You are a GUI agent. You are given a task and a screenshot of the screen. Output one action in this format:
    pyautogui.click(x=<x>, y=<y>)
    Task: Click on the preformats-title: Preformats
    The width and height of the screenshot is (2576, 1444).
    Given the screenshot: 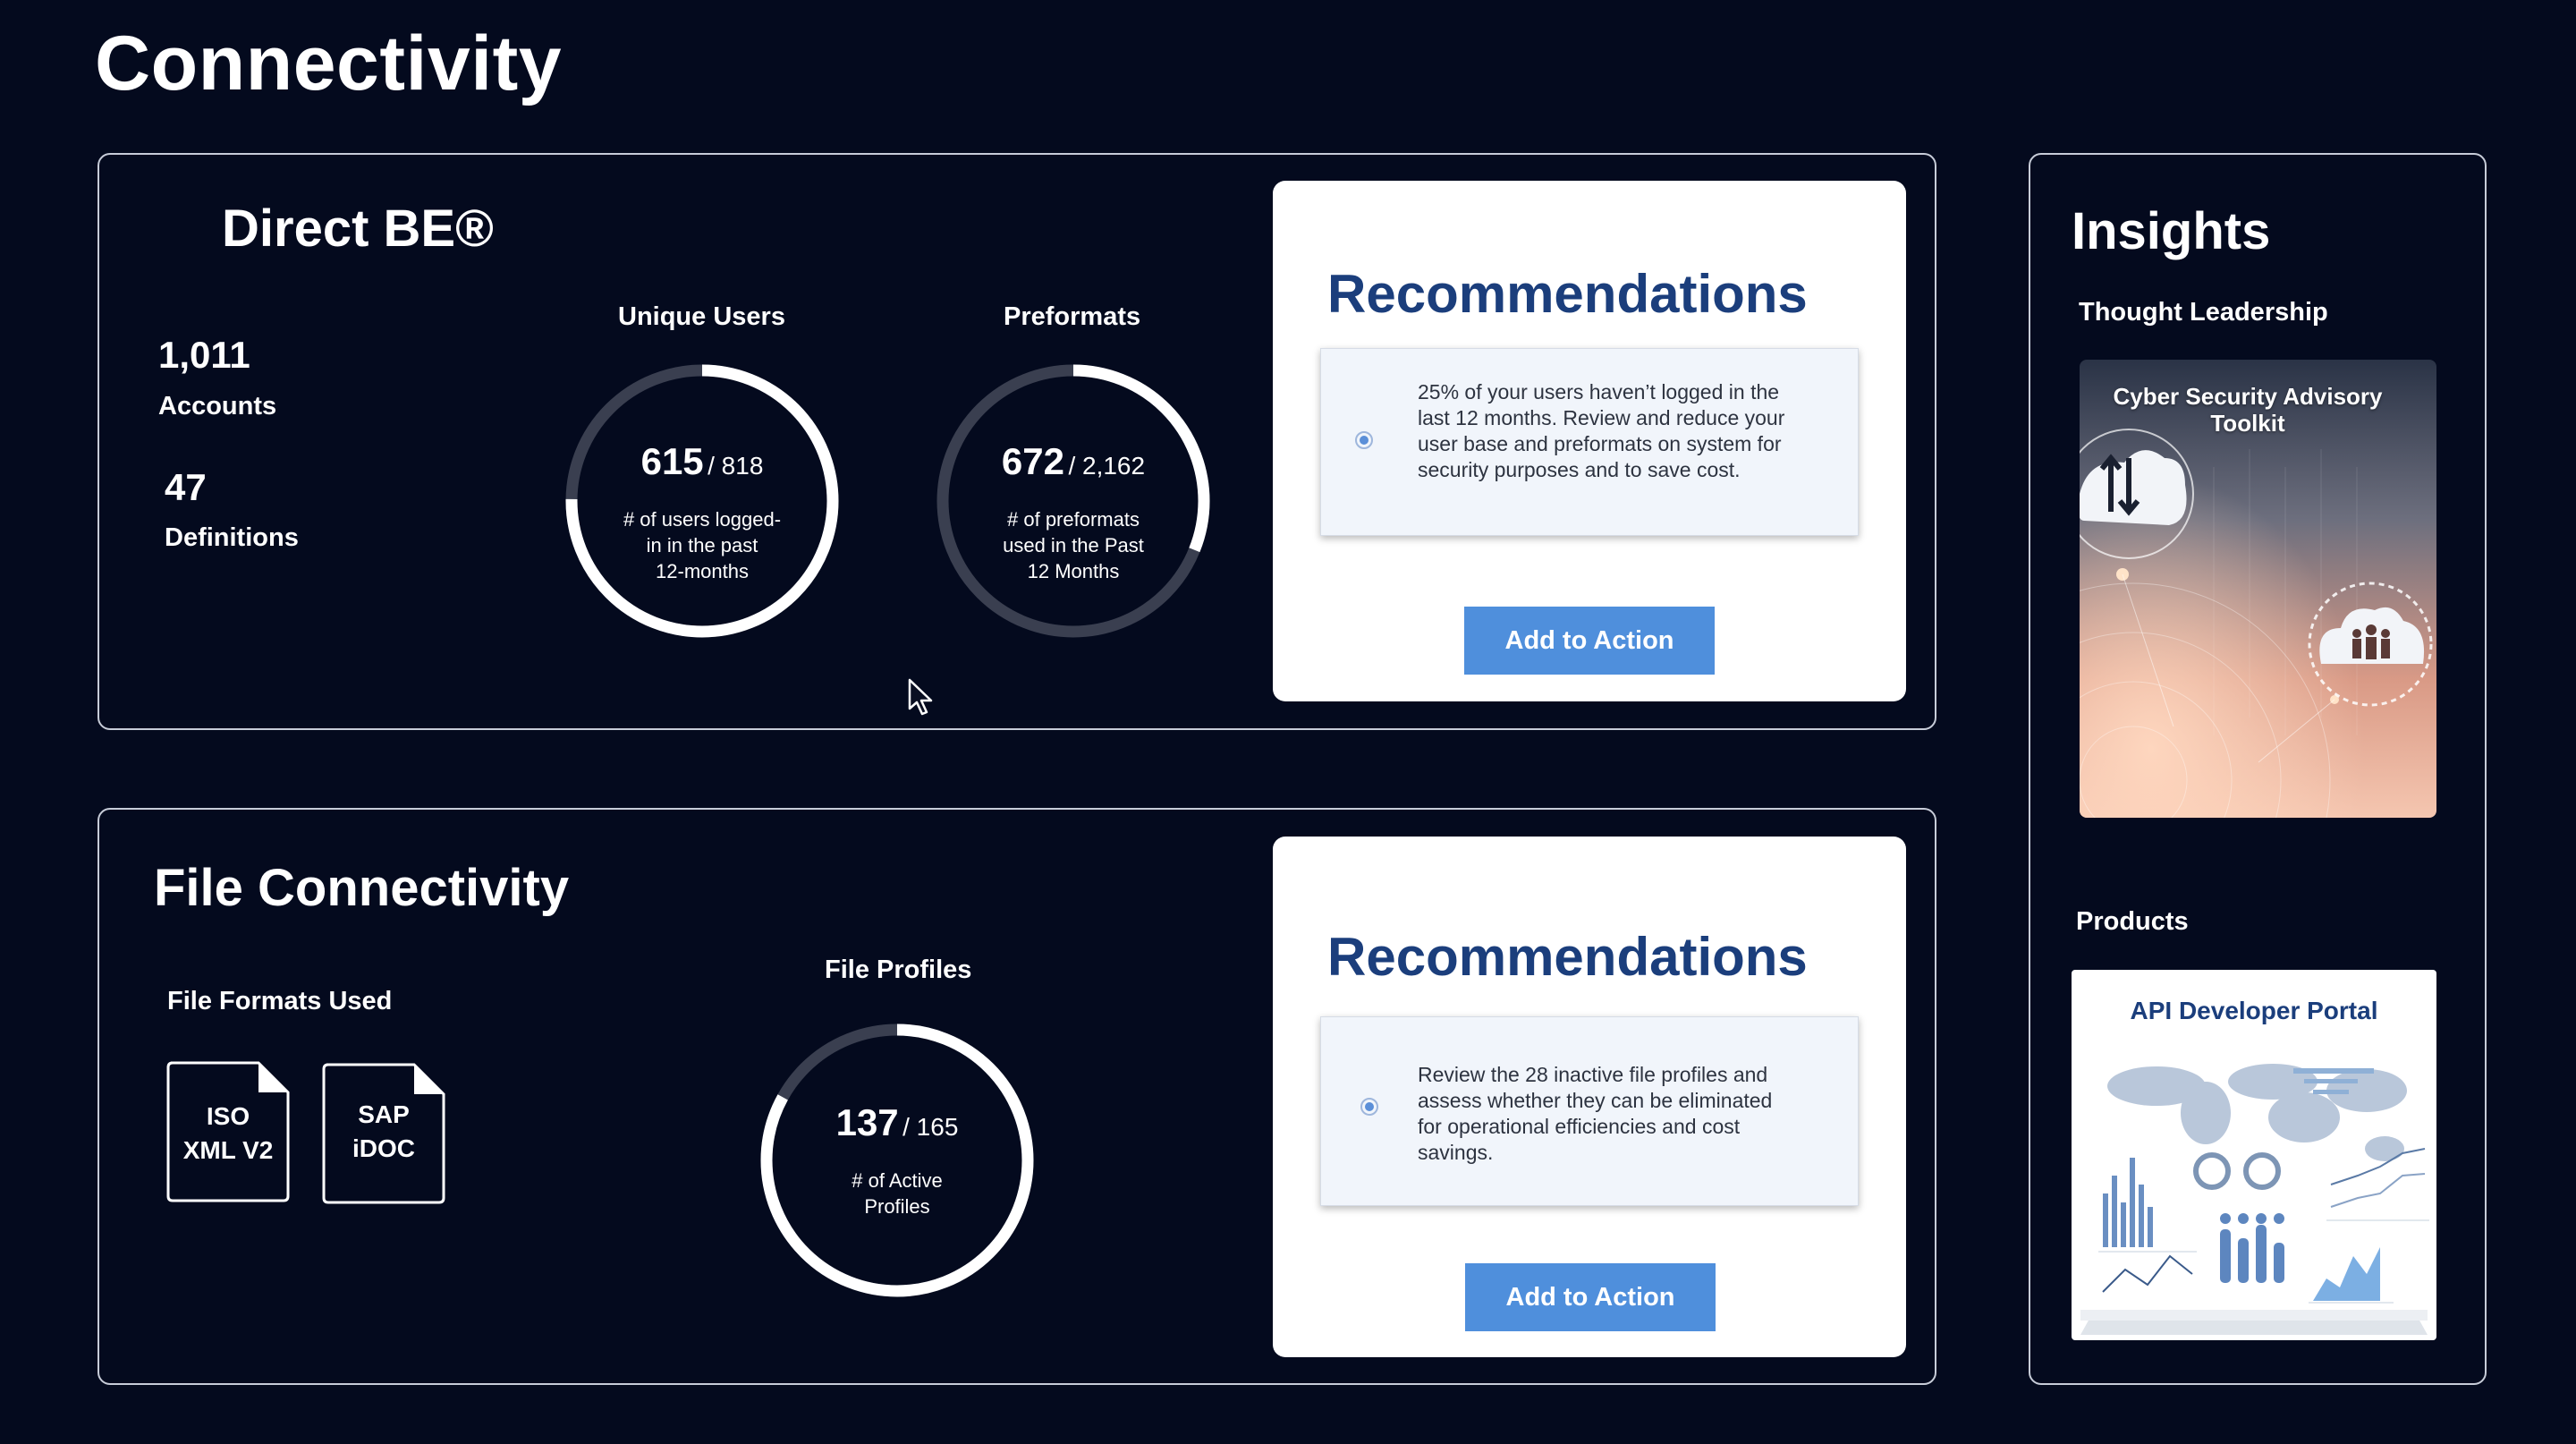 What is the action you would take?
    pyautogui.click(x=1072, y=316)
    